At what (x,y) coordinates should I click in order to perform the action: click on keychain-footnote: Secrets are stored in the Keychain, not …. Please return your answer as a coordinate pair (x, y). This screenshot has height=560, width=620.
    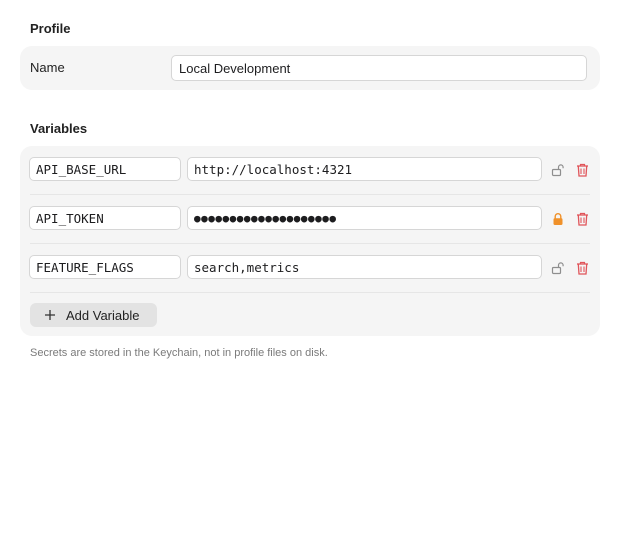
    Looking at the image, I should click on (179, 353).